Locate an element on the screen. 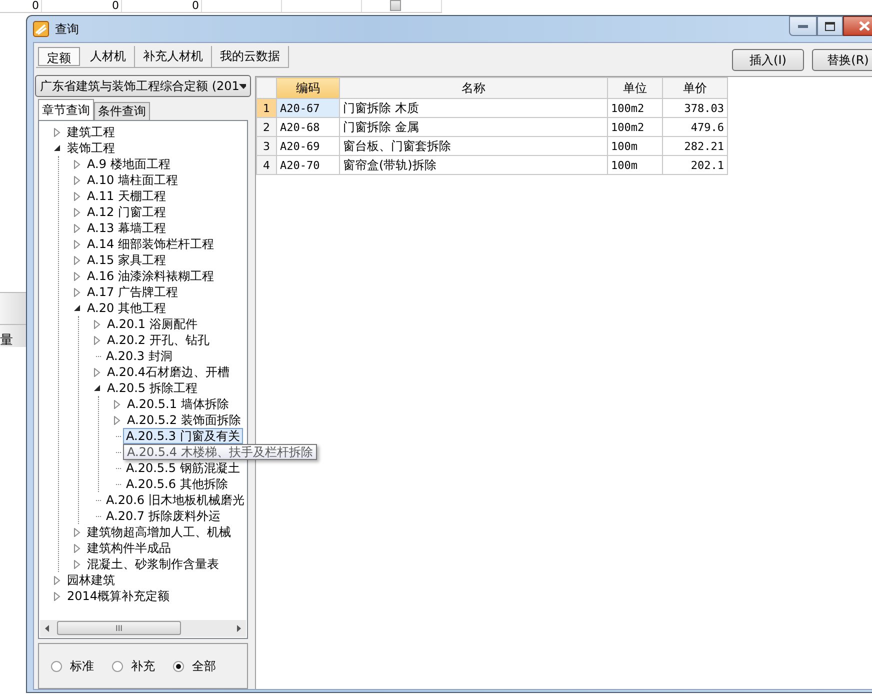  minimize-button is located at coordinates (803, 26).